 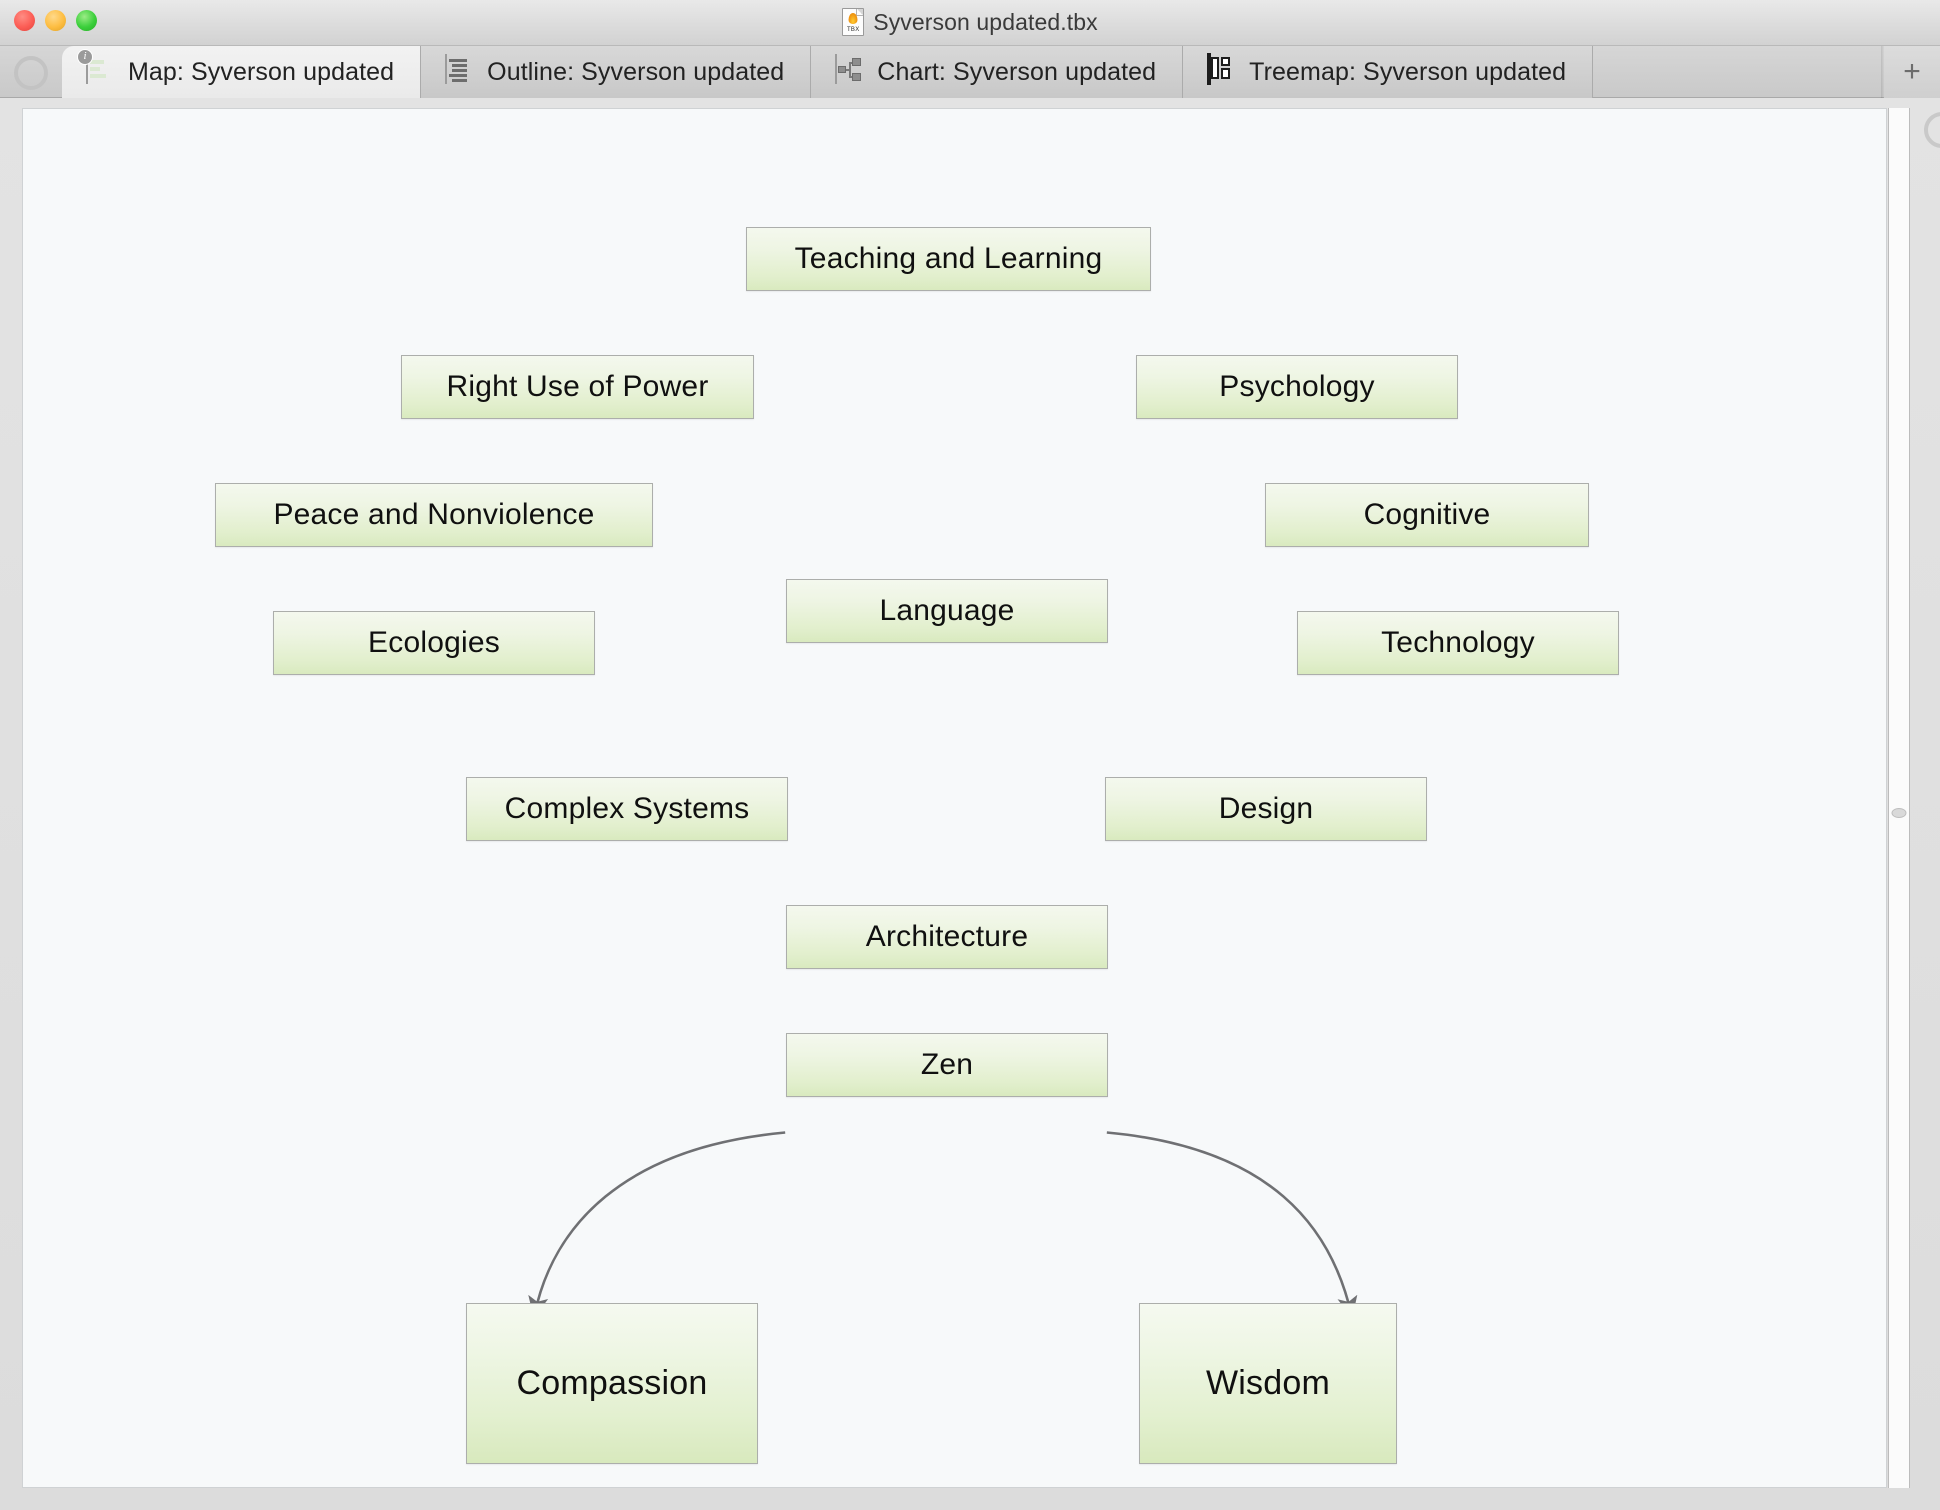 I want to click on map-node-cognitive: Cognitive, so click(x=1427, y=515).